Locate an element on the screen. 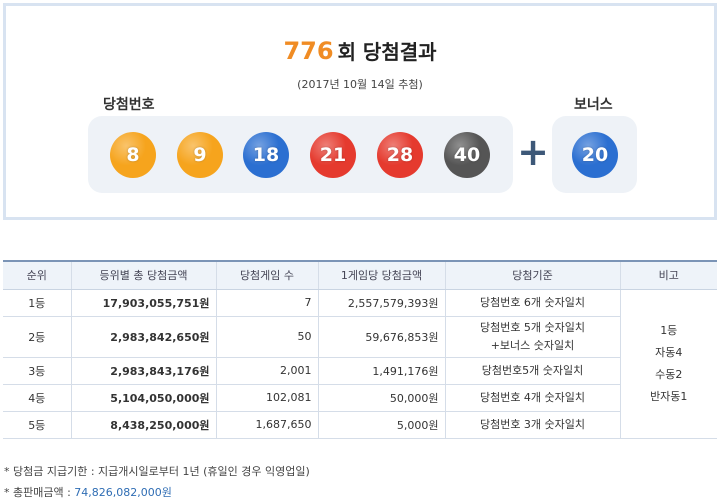 The height and width of the screenshot is (502, 720). rank-cell: 4등 is located at coordinates (37, 398).